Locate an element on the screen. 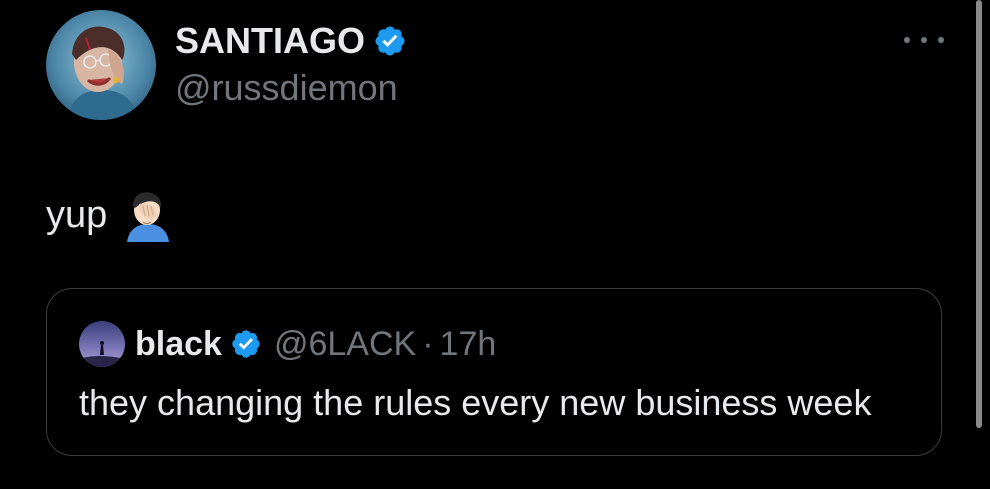 Image resolution: width=990 pixels, height=489 pixels. more-options-icon is located at coordinates (924, 40).